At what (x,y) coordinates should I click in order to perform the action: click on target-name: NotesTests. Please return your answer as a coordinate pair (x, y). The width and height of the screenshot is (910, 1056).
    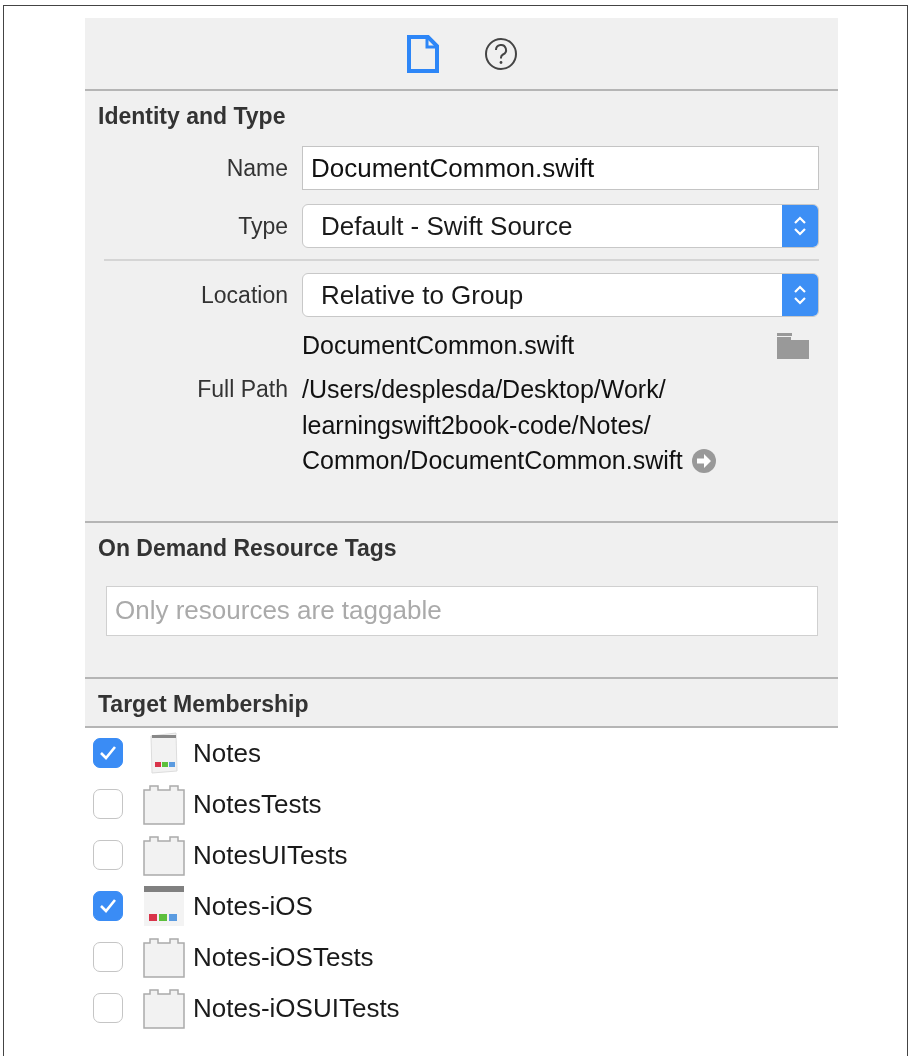
    Looking at the image, I should click on (257, 804).